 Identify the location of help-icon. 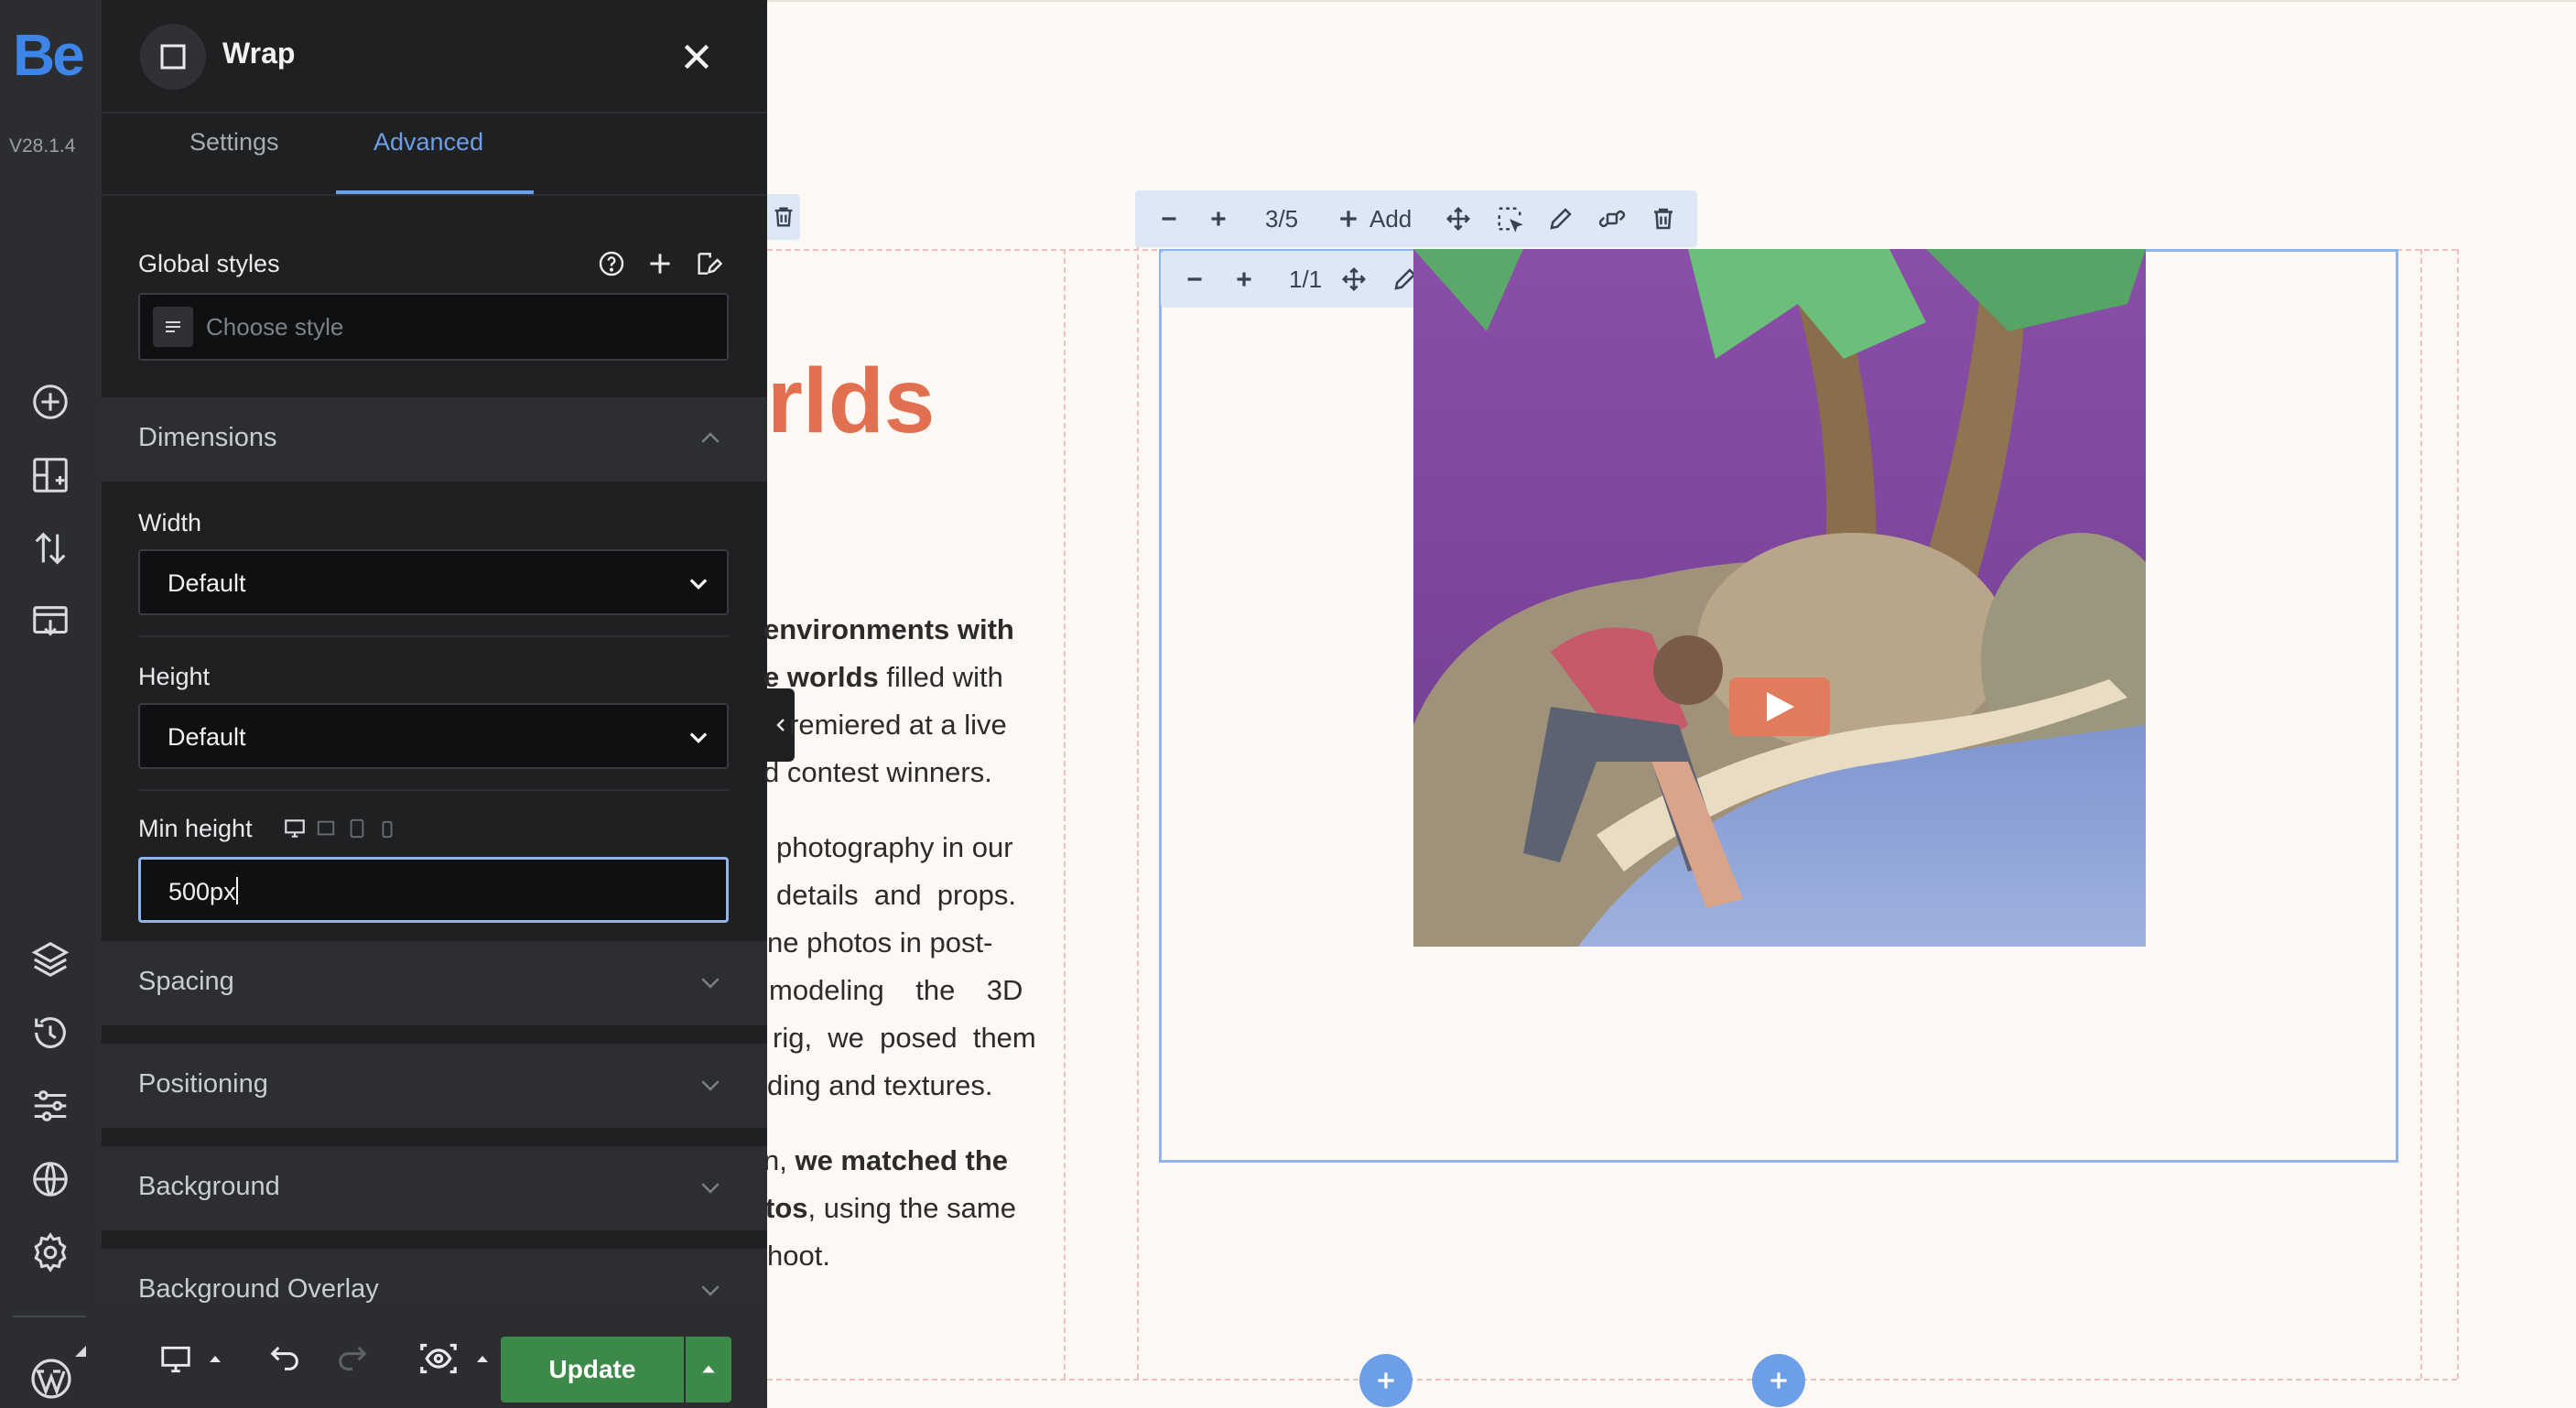
(612, 263).